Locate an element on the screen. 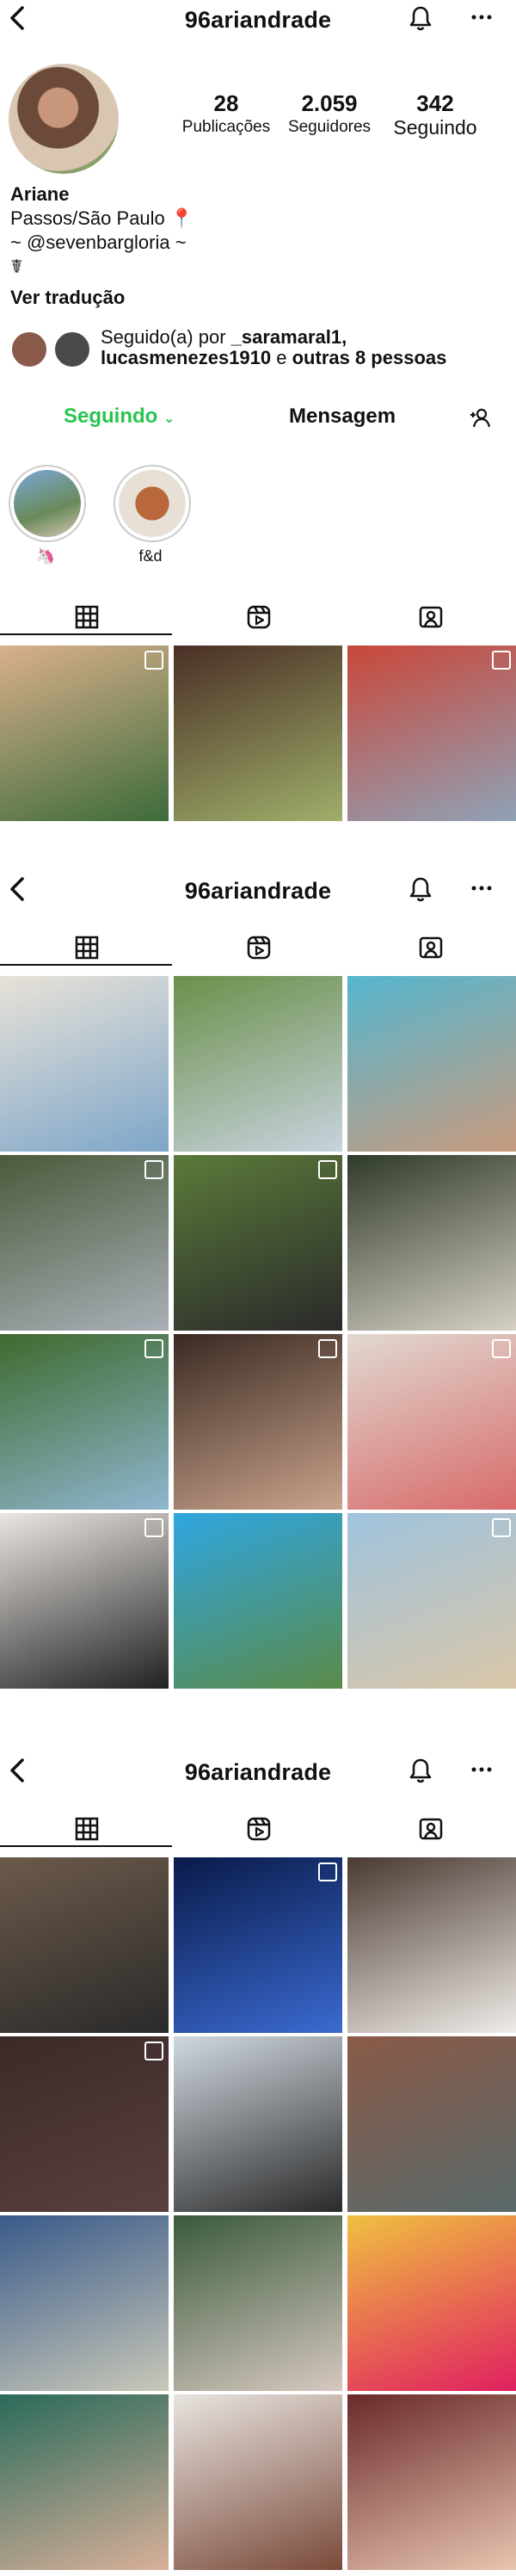 This screenshot has height=2576, width=516. header-bar-3: 96ariandrade is located at coordinates (258, 1771).